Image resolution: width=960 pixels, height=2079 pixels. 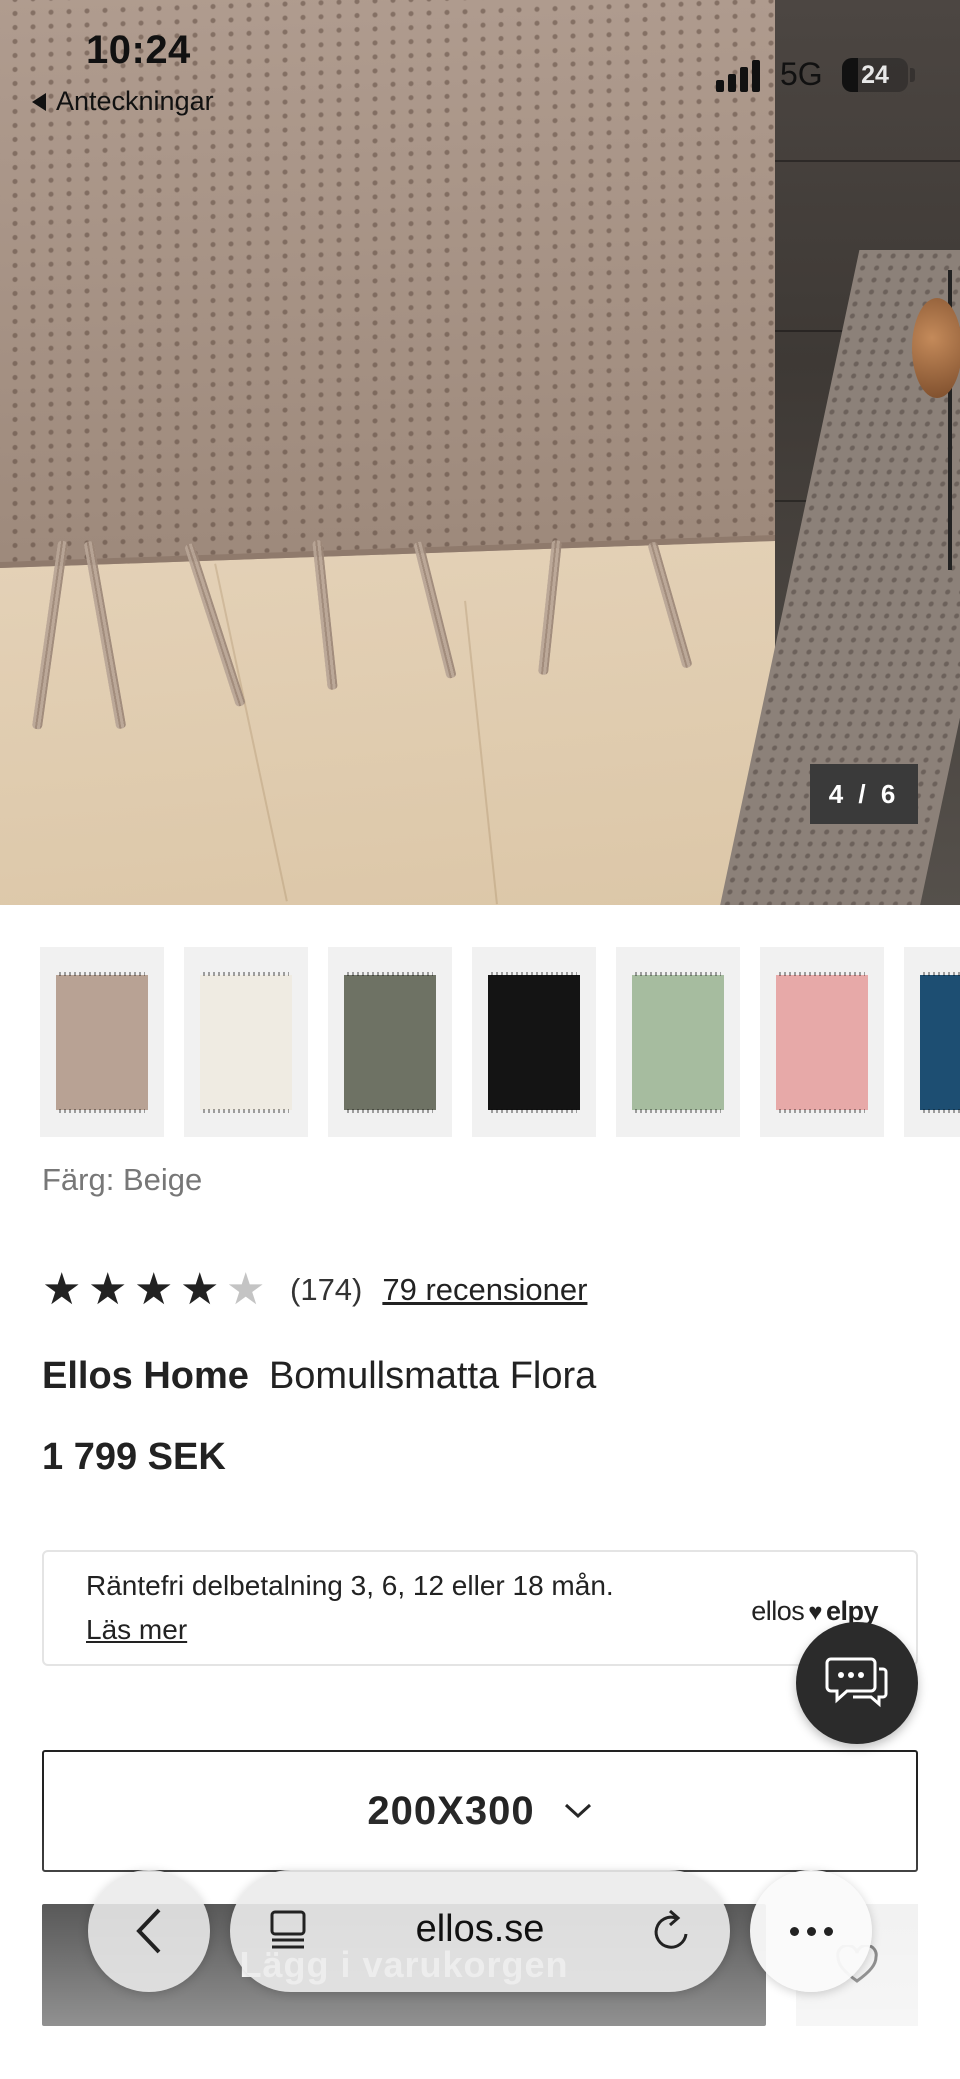 What do you see at coordinates (864, 794) in the screenshot?
I see `image-counter: 4 / 6` at bounding box center [864, 794].